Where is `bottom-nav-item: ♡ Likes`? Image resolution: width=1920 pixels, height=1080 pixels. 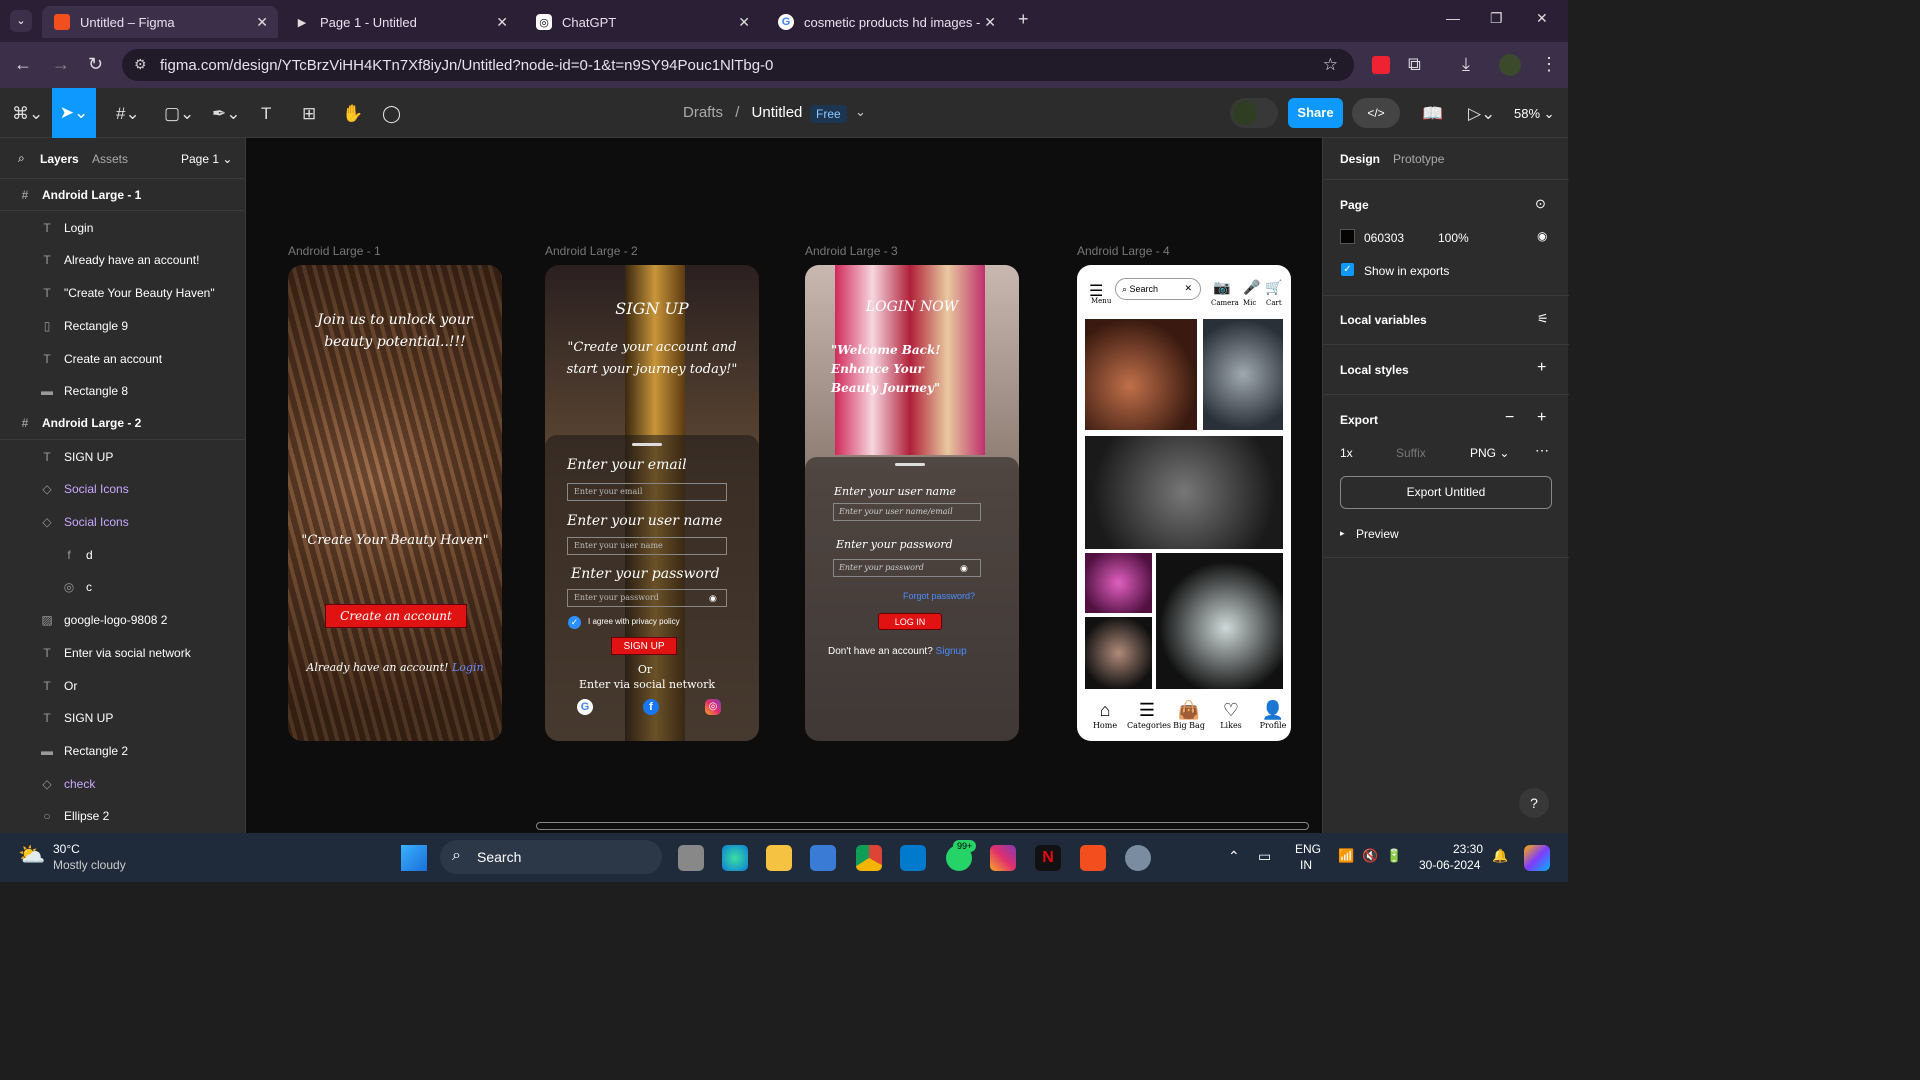 bottom-nav-item: ♡ Likes is located at coordinates (1231, 714).